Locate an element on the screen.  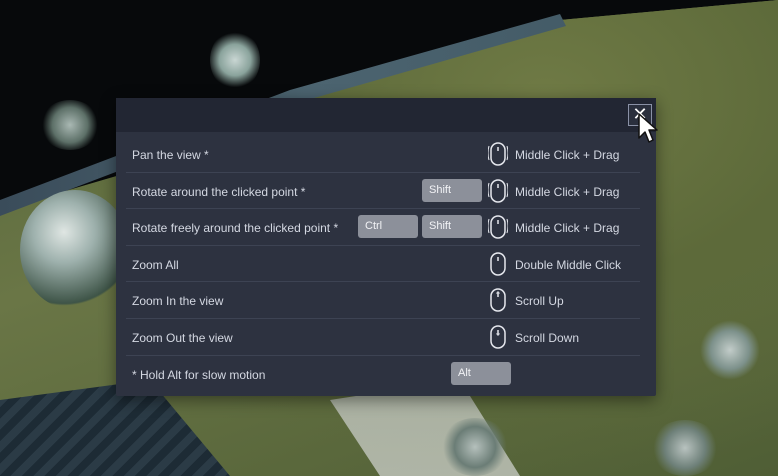
shortcut-label: Zoom In the view is located at coordinates (178, 301).